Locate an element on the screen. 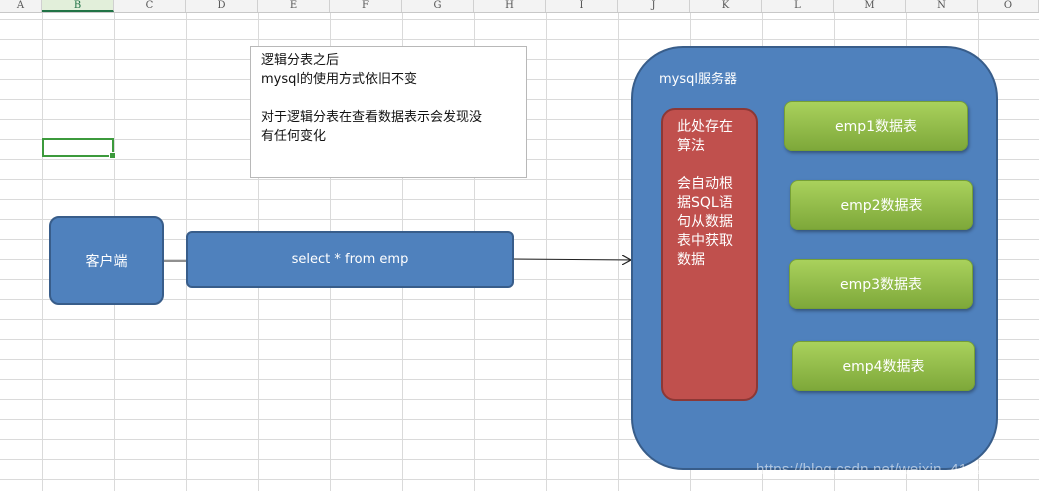 Image resolution: width=1039 pixels, height=491 pixels. query-box: select * from emp is located at coordinates (350, 259).